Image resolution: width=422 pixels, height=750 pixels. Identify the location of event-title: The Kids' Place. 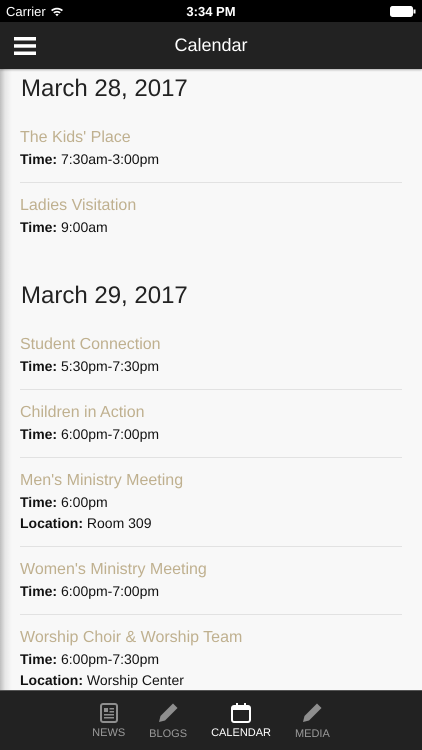
(75, 138).